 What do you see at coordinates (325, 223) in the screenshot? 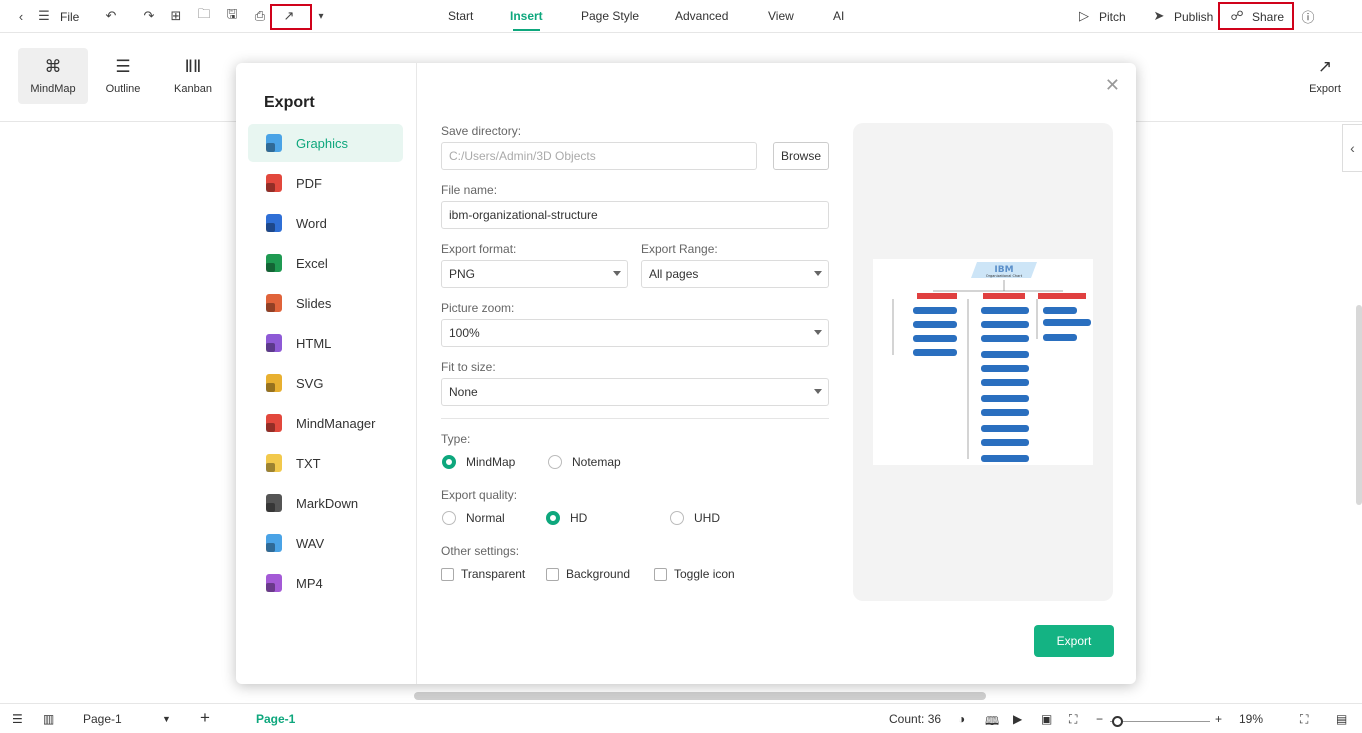
I see `format-item-word: Word` at bounding box center [325, 223].